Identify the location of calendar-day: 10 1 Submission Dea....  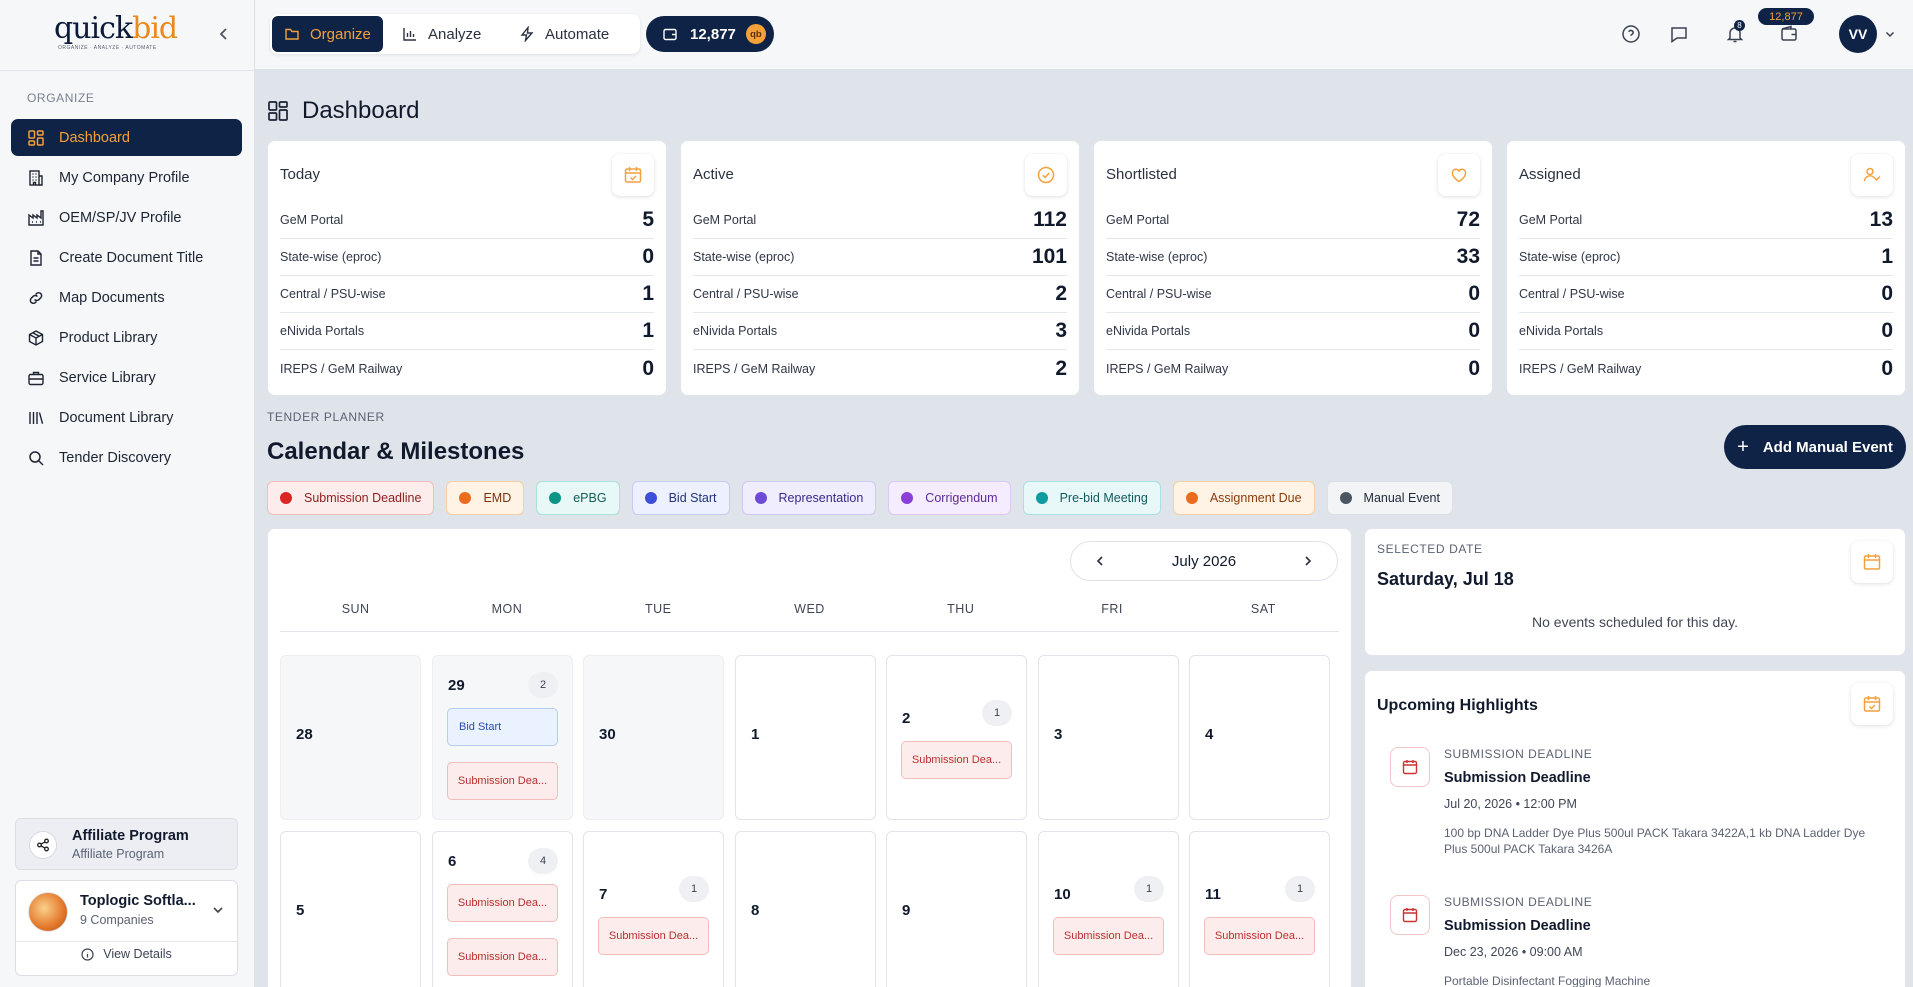
(1108, 909).